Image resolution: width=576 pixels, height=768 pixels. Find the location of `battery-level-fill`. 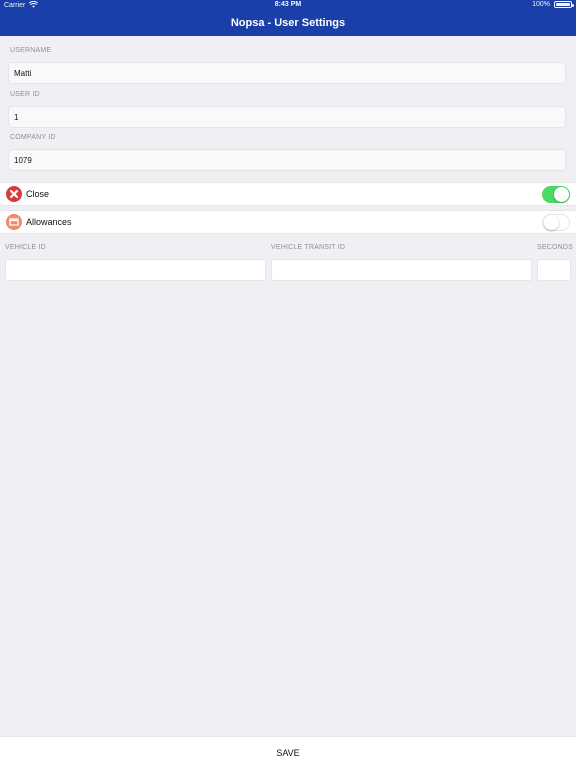

battery-level-fill is located at coordinates (563, 4).